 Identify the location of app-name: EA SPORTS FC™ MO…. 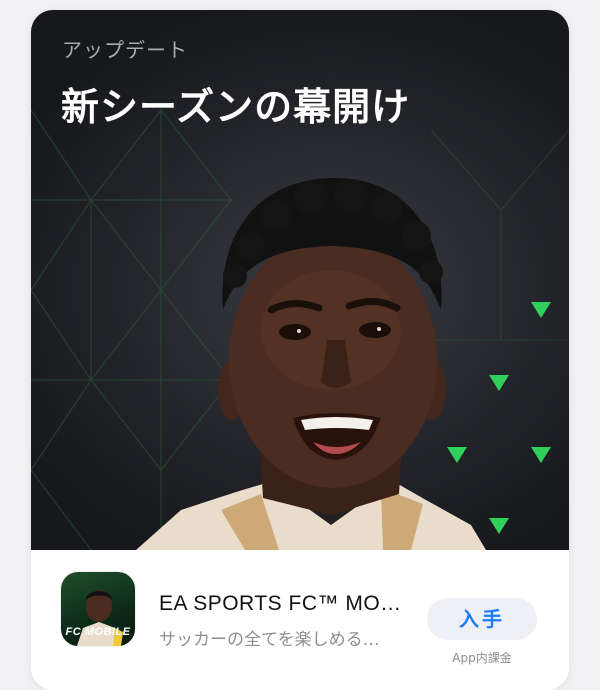
(284, 604).